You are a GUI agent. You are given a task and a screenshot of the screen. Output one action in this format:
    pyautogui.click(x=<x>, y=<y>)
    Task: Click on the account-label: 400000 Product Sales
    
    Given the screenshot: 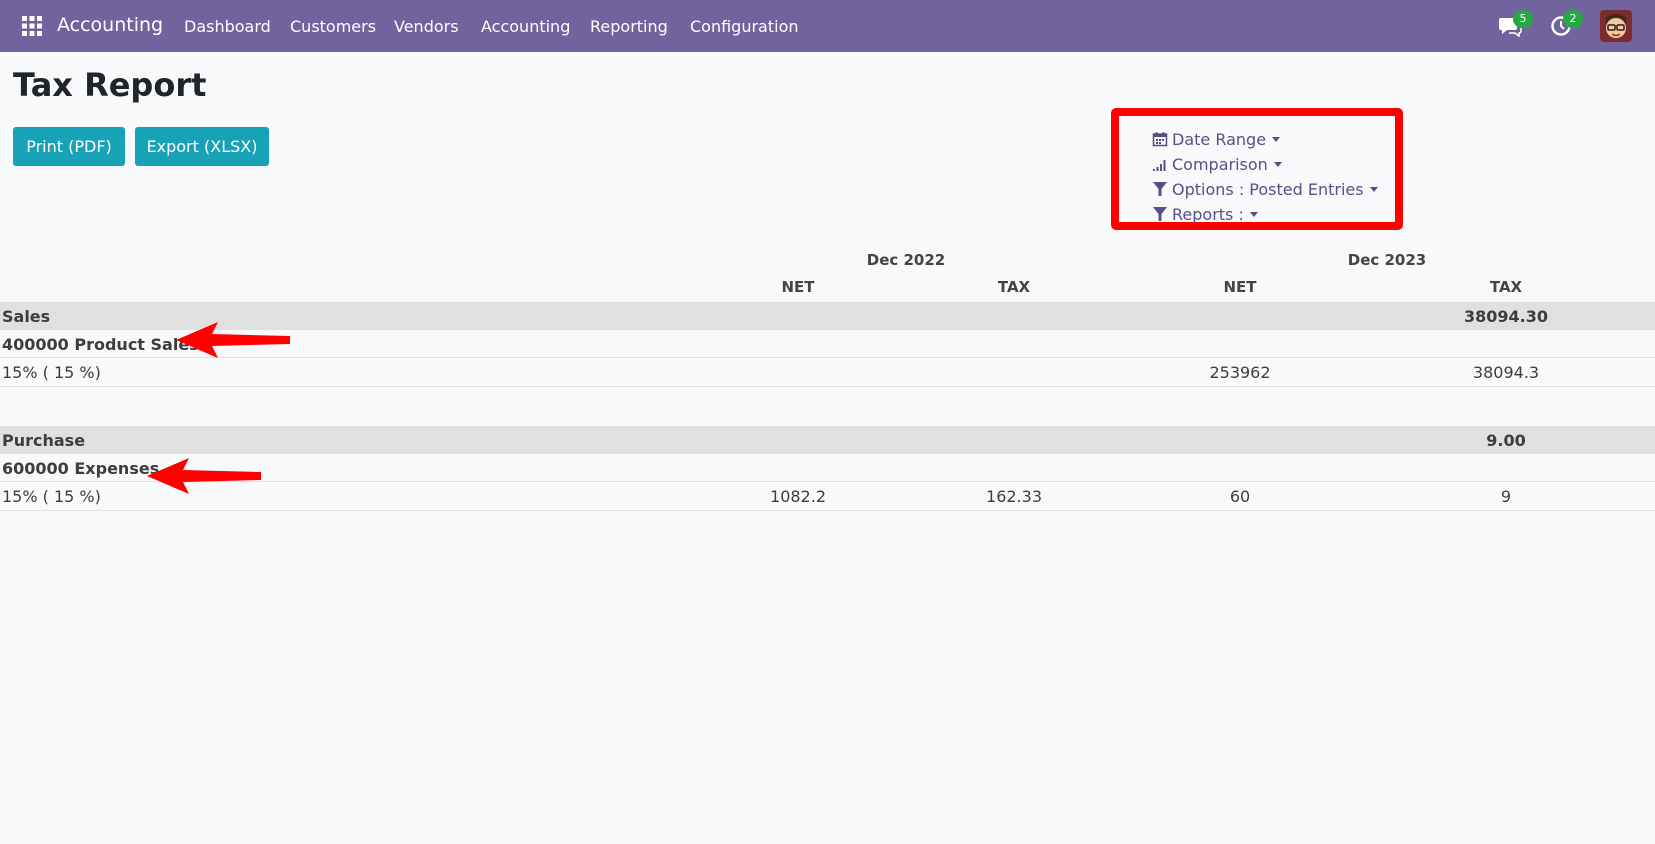 What is the action you would take?
    pyautogui.click(x=100, y=344)
    